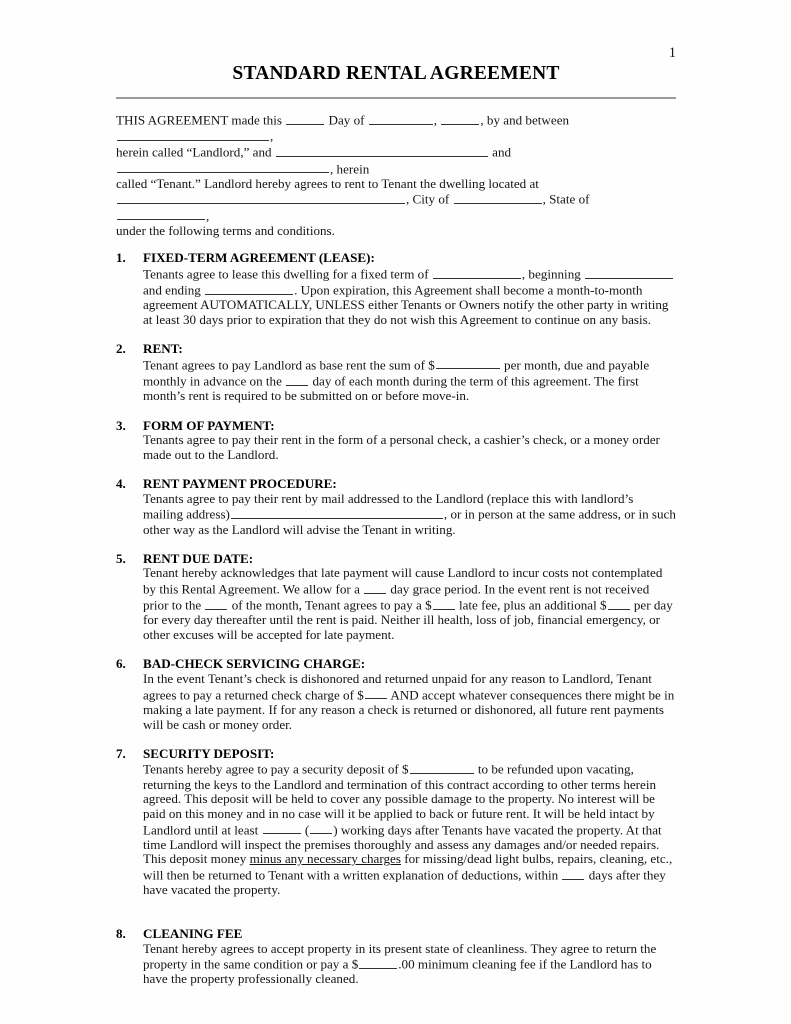  Describe the element at coordinates (531, 605) in the screenshot. I see `section-5-text-d: late fee, plus an additional $` at that location.